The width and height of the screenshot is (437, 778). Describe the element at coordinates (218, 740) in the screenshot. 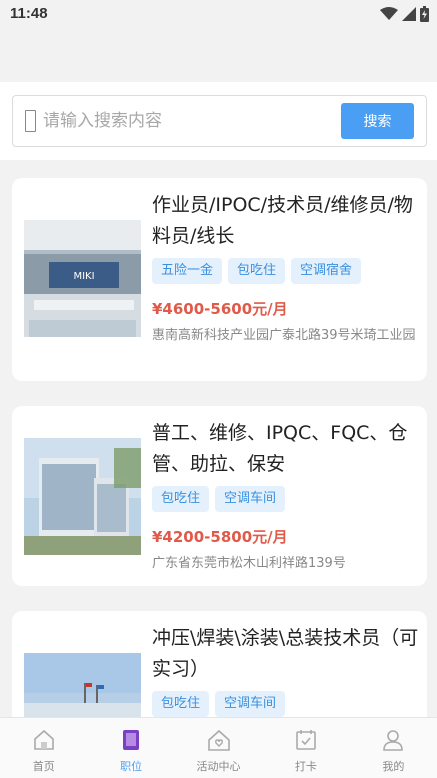

I see `activity-icon` at that location.